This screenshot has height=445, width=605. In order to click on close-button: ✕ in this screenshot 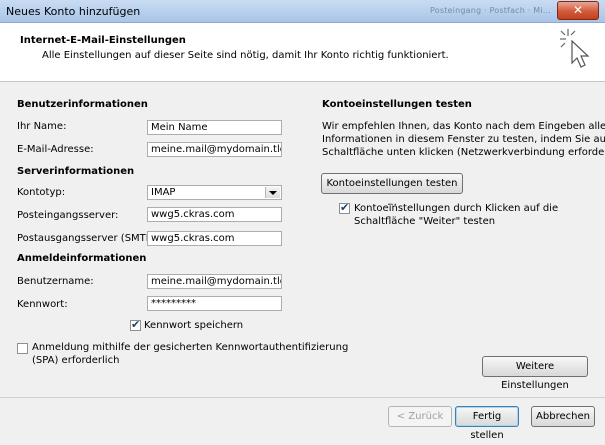, I will do `click(578, 10)`.